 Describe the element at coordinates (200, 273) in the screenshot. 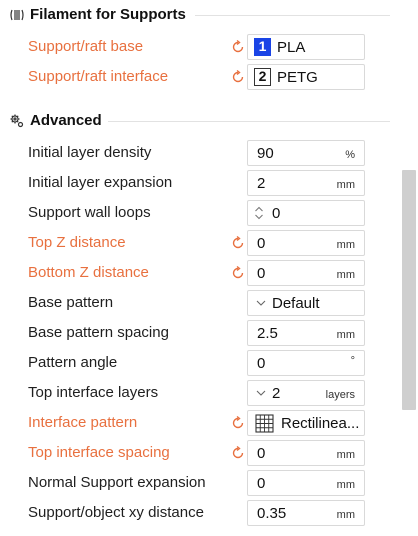

I see `row-bottom-z-distance: Bottom Z distance 0 mm` at that location.